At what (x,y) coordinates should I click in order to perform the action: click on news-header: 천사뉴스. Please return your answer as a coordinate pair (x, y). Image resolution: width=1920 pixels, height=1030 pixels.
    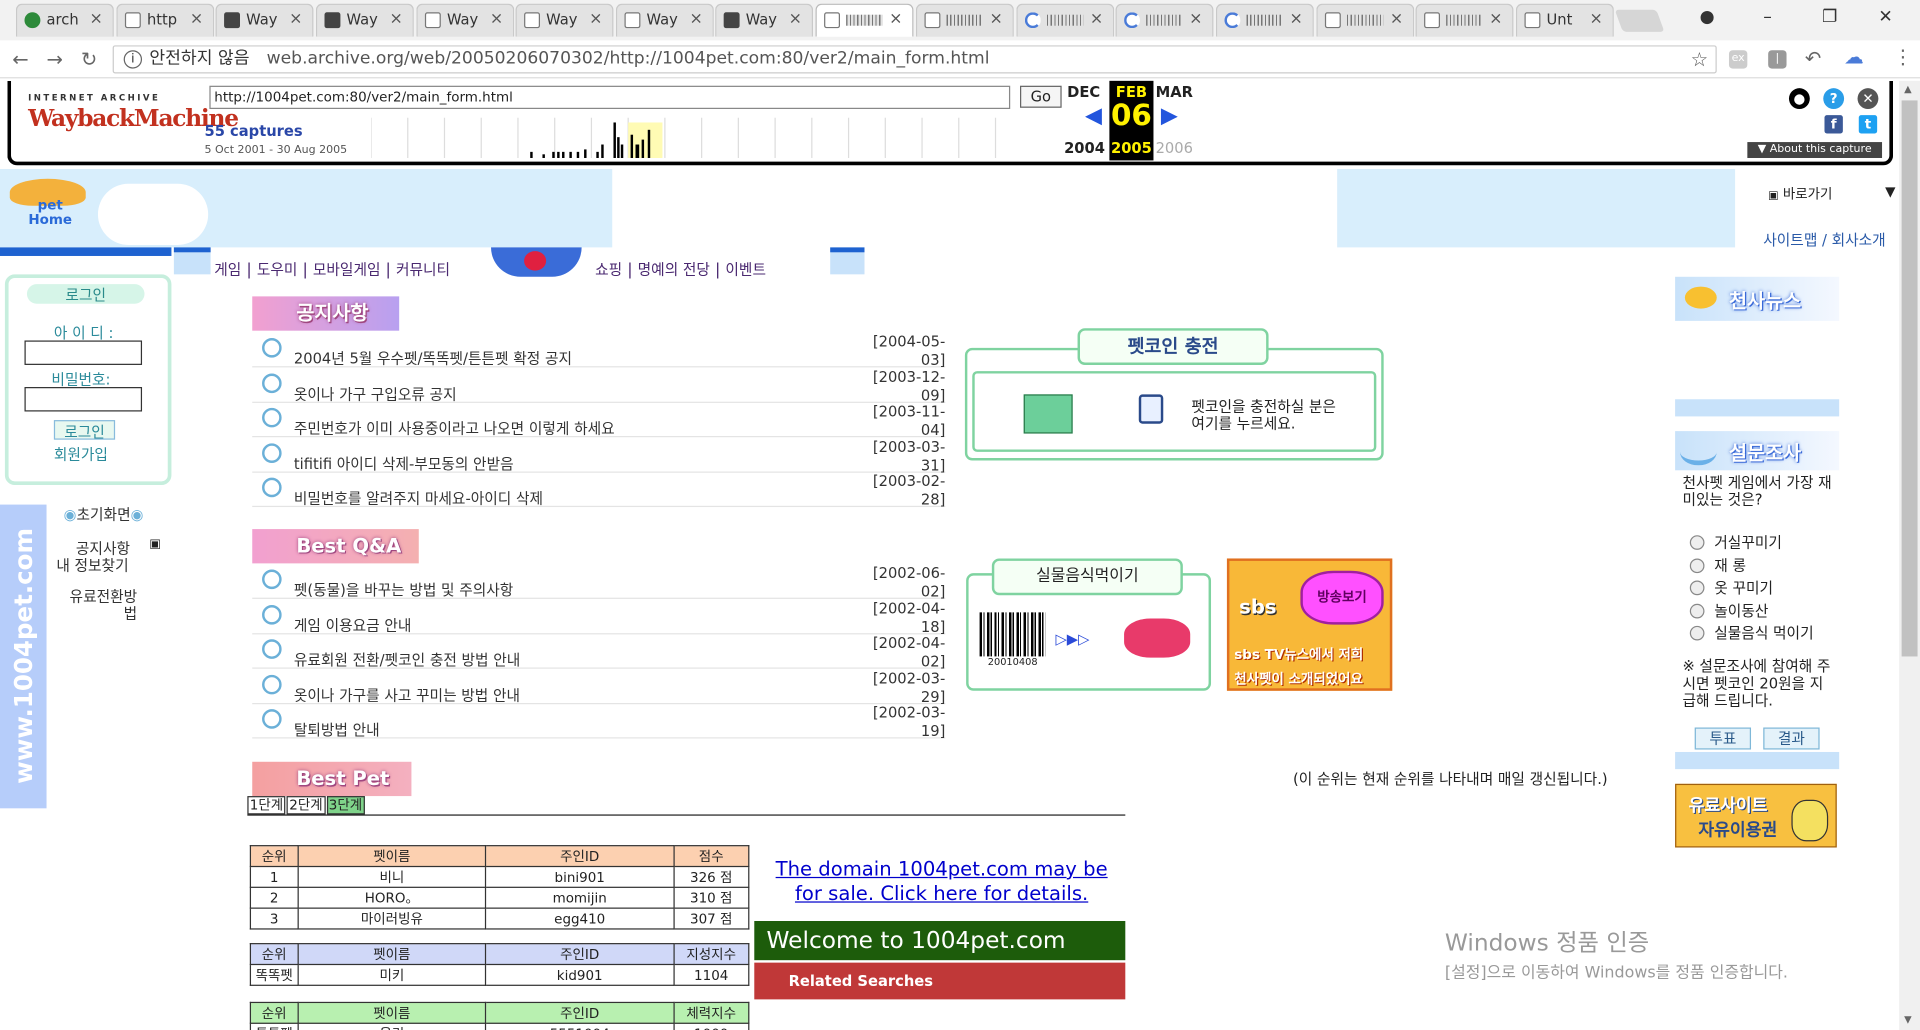
    Looking at the image, I should click on (1757, 298).